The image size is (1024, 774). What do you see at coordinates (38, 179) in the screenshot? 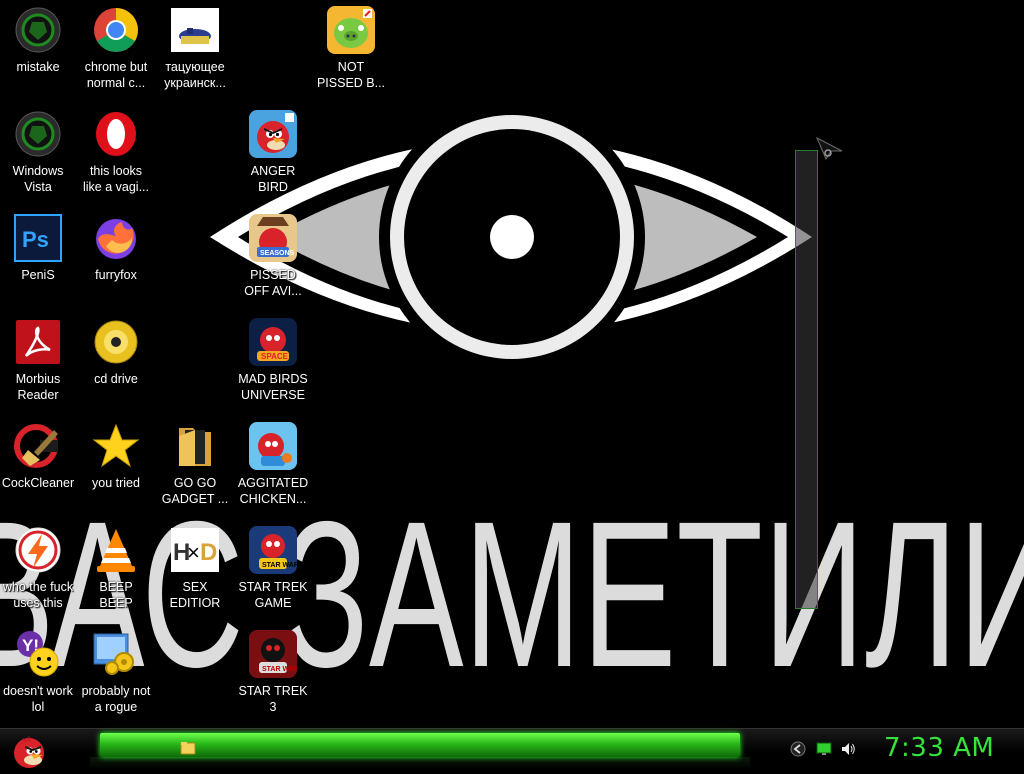
I see `desktop-icon-label: Windows Vista` at bounding box center [38, 179].